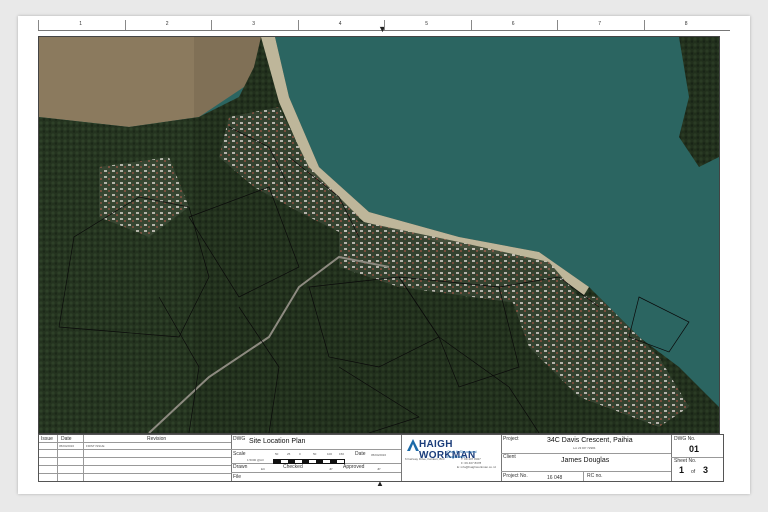  Describe the element at coordinates (95, 446) in the screenshot. I see `revision-text: FIRST ISSUE` at that location.